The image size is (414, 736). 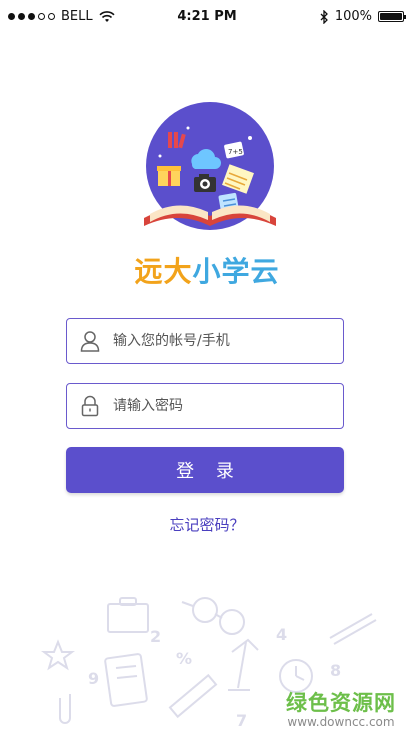 What do you see at coordinates (353, 629) in the screenshot?
I see `pen-icon` at bounding box center [353, 629].